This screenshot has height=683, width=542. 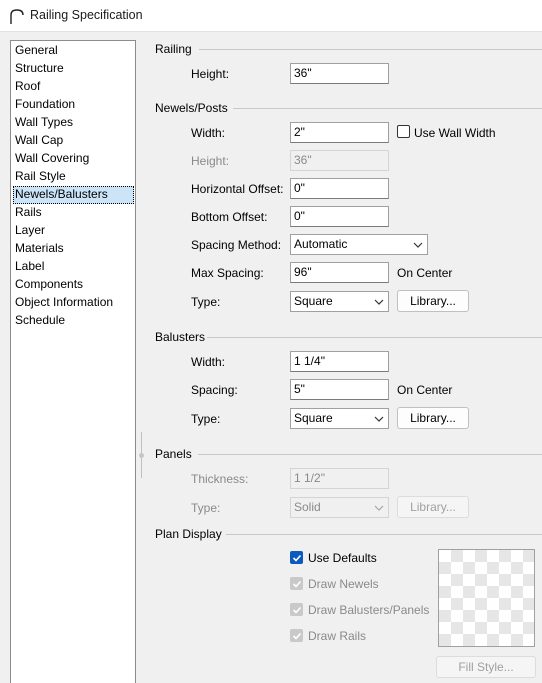 I want to click on max-spacing-input: 96", so click(x=339, y=272).